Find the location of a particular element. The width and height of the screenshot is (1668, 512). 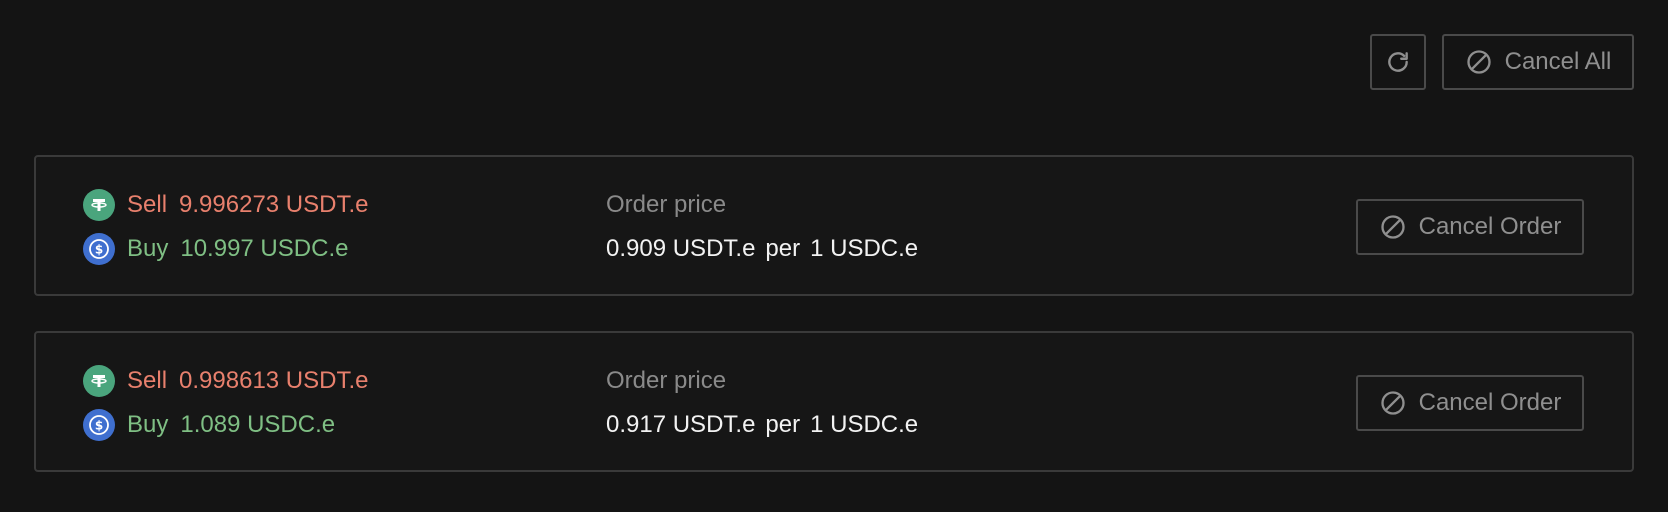

price-amount: 0.917 USDT.e is located at coordinates (681, 424).